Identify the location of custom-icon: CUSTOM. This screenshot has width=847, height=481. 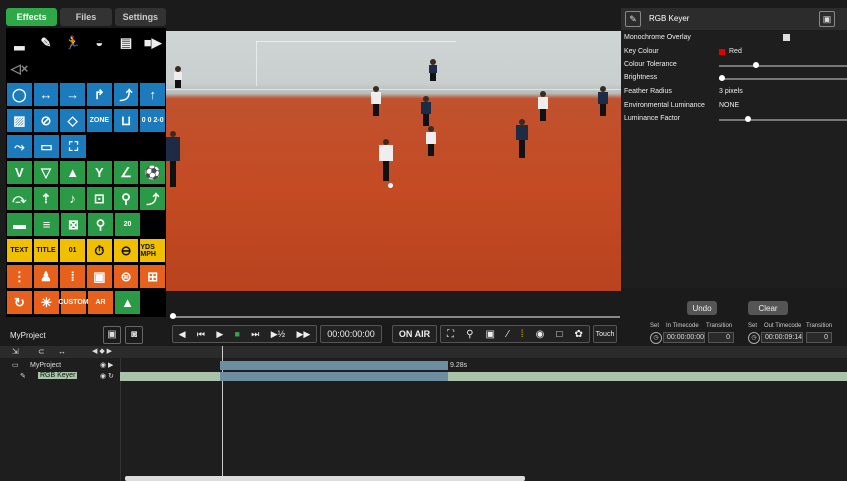
(73, 302).